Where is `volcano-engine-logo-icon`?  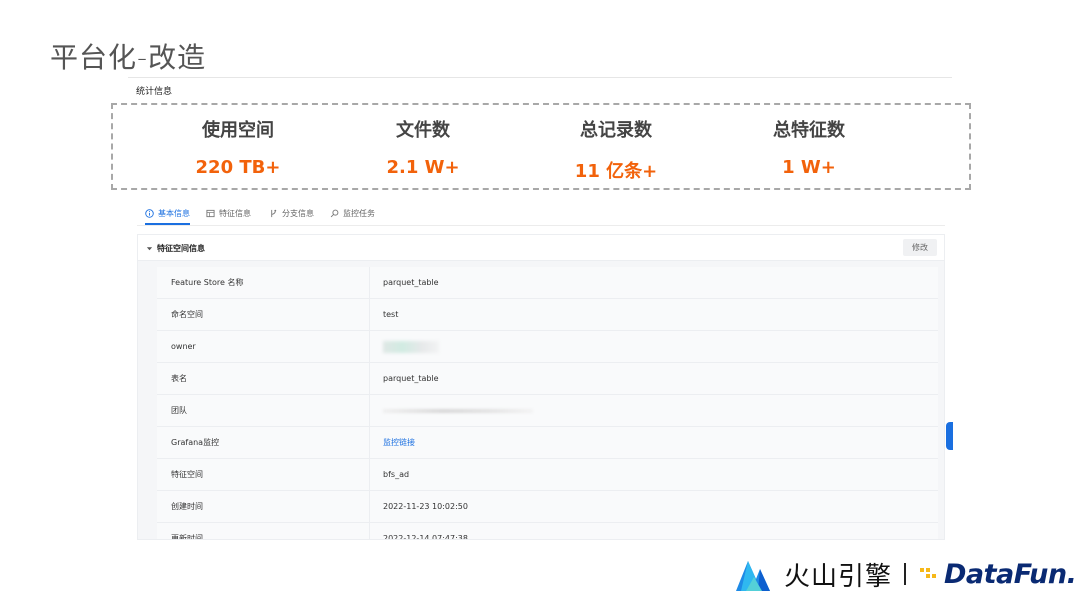
volcano-engine-logo-icon is located at coordinates (753, 576).